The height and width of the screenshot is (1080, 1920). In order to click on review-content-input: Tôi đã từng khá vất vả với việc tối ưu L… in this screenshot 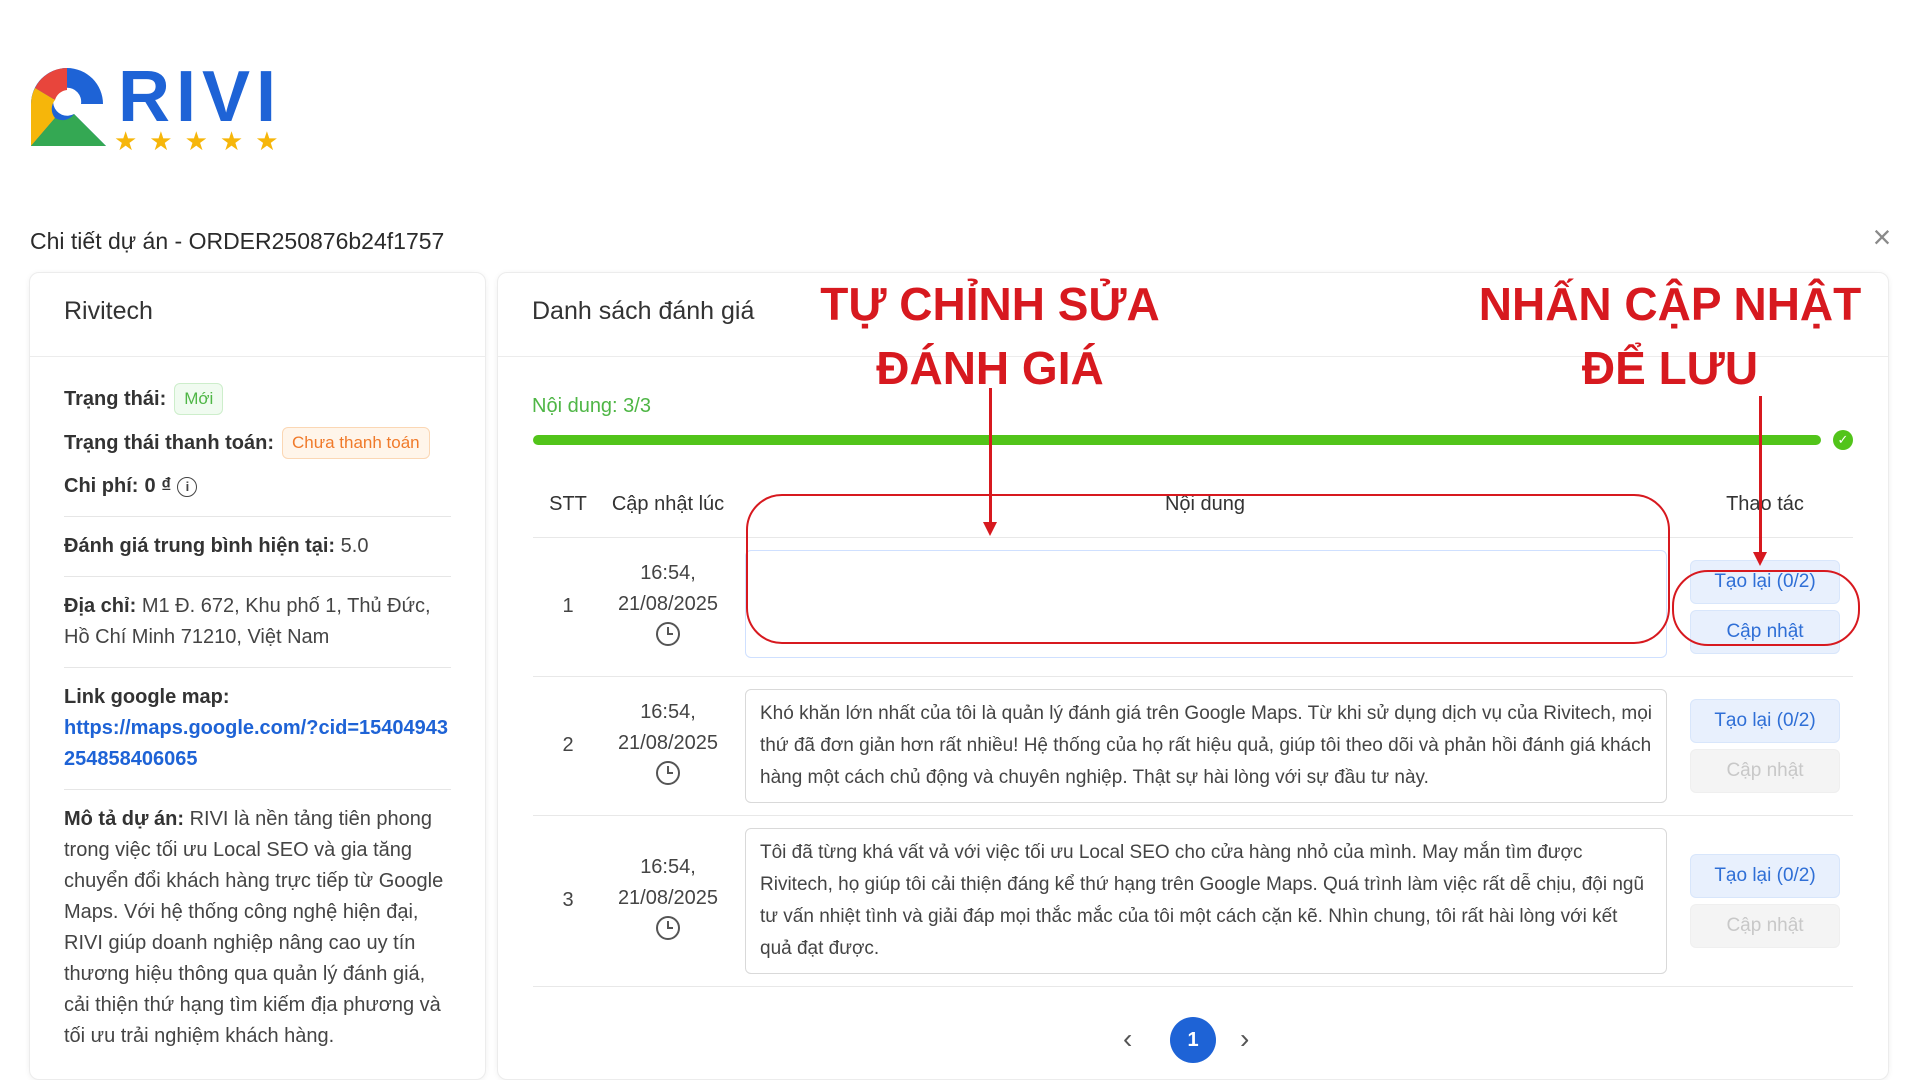, I will do `click(1206, 900)`.